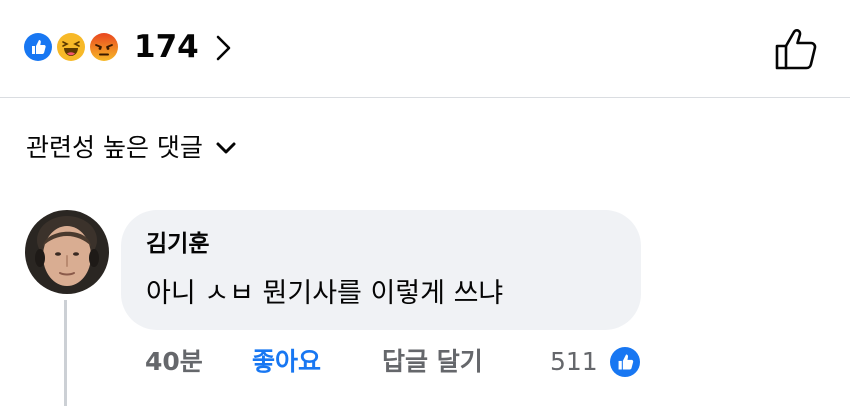  Describe the element at coordinates (226, 148) in the screenshot. I see `chevron-down-icon` at that location.